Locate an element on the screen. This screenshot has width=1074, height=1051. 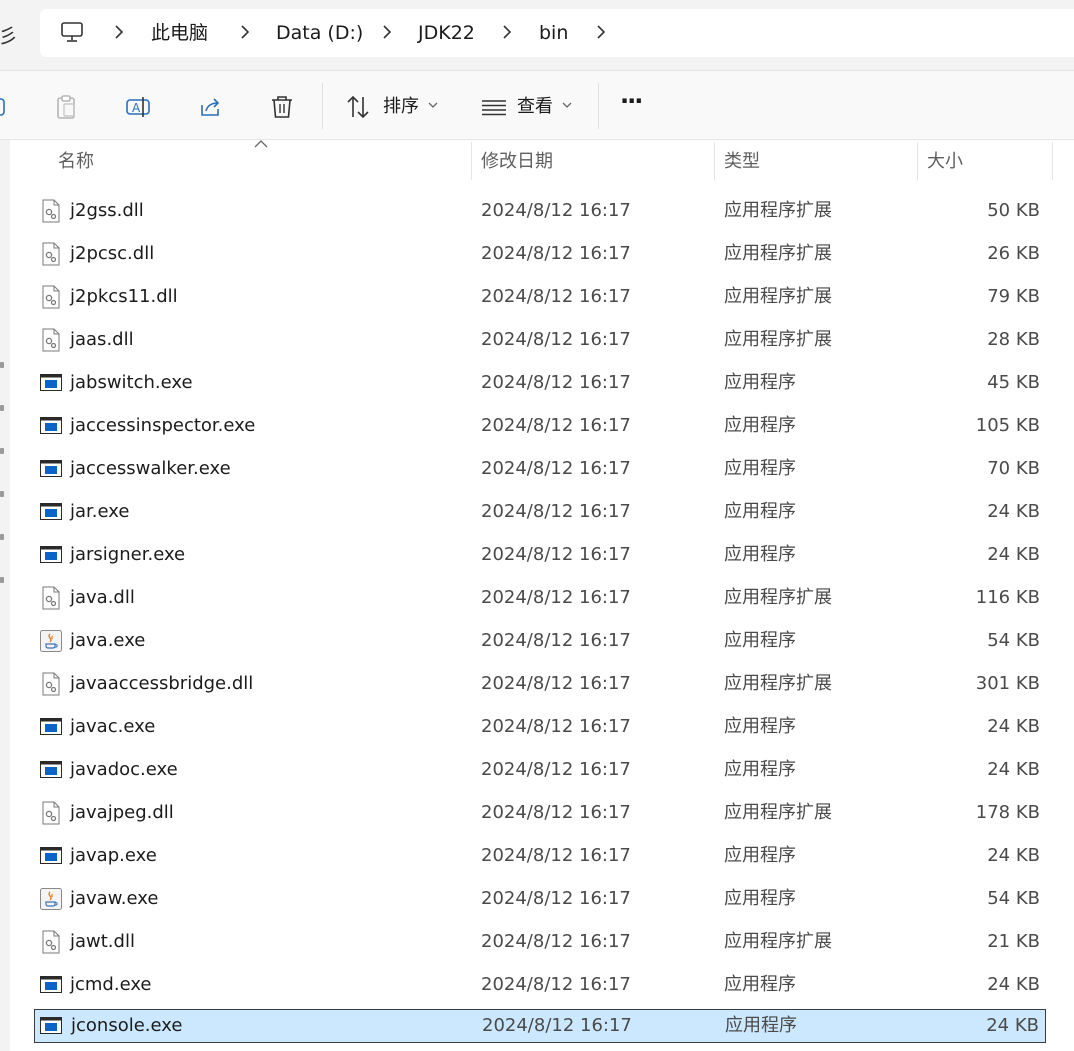
delete-icon is located at coordinates (282, 107).